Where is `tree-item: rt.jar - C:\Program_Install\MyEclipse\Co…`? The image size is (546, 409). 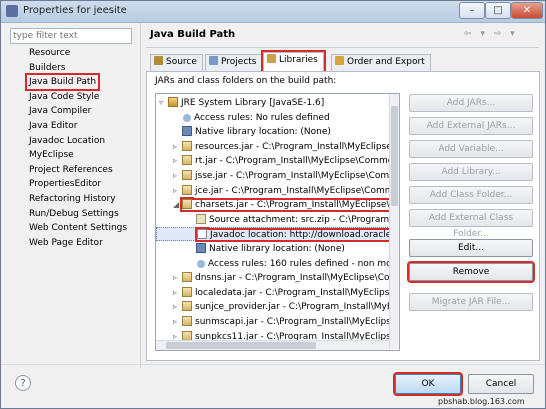 tree-item: rt.jar - C:\Program_Install\MyEclipse\Co… is located at coordinates (291, 161).